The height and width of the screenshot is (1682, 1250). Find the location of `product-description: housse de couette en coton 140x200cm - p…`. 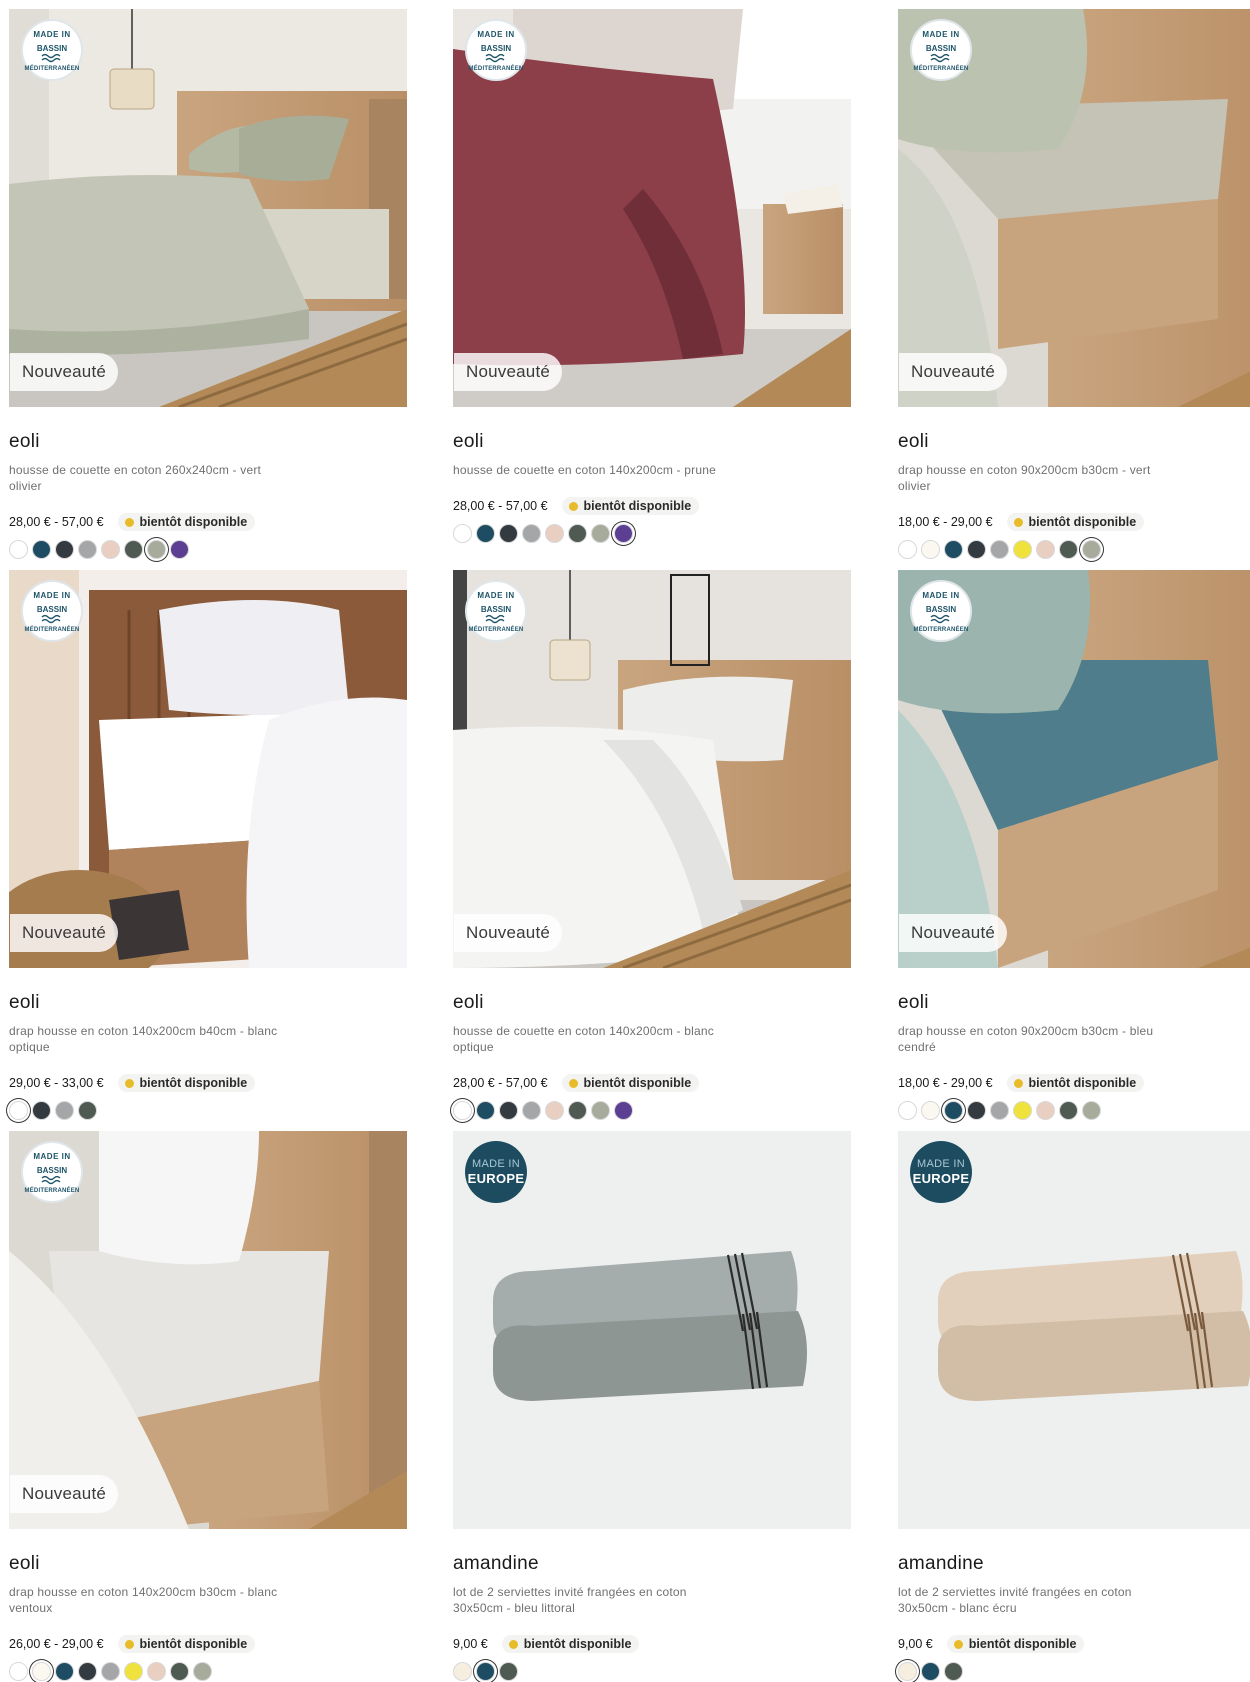

product-description: housse de couette en coton 140x200cm - p… is located at coordinates (588, 470).